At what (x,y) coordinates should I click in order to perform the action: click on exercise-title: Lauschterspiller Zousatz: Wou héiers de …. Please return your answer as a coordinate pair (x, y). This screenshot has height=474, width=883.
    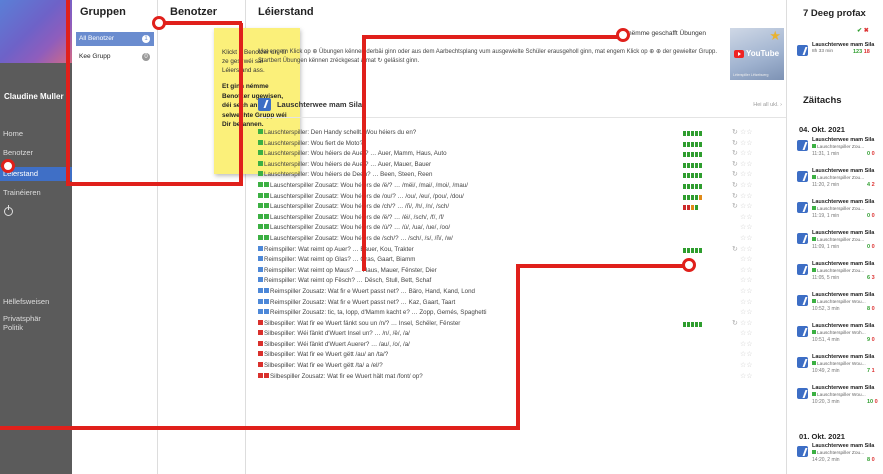
    Looking at the image, I should click on (360, 228).